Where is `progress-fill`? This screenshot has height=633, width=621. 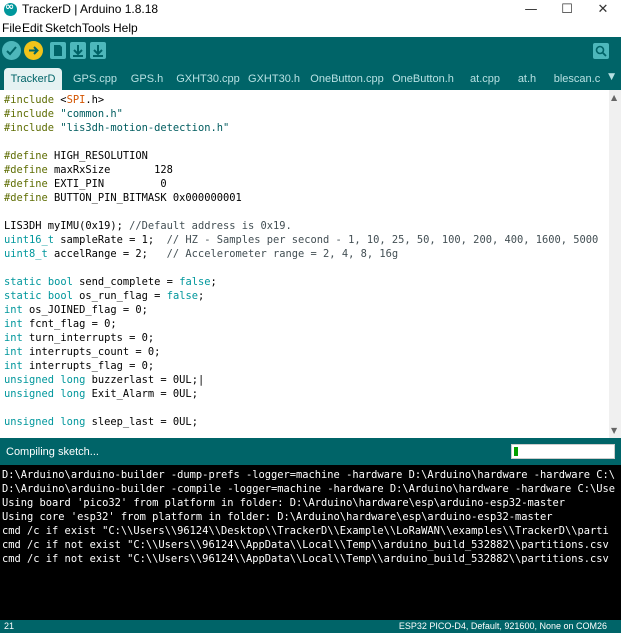
progress-fill is located at coordinates (516, 451).